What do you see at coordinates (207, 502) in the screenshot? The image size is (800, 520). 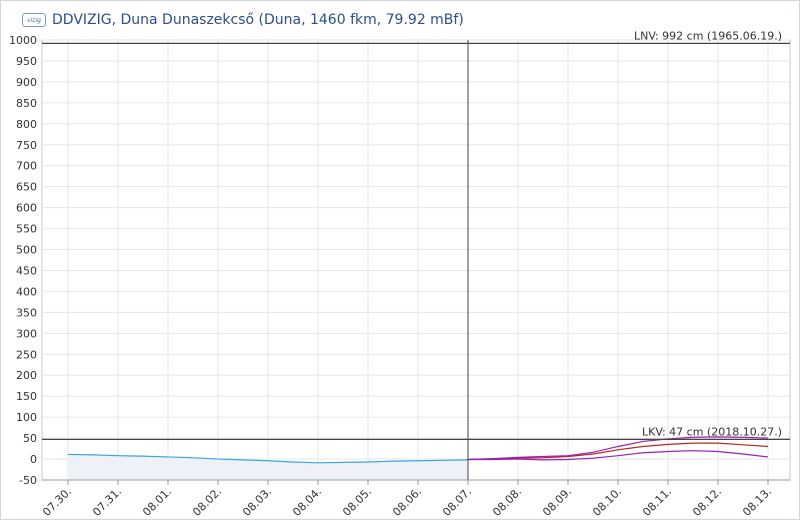 I see `x-tick-label: 08.02.` at bounding box center [207, 502].